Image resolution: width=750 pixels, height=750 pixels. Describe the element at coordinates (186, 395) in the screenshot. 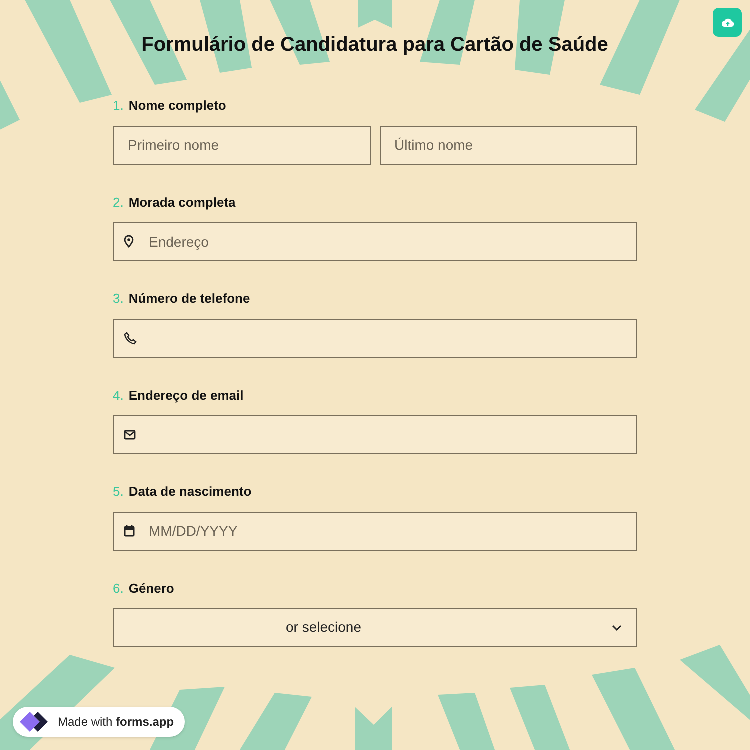

I see `question-label: Endereço de email` at that location.